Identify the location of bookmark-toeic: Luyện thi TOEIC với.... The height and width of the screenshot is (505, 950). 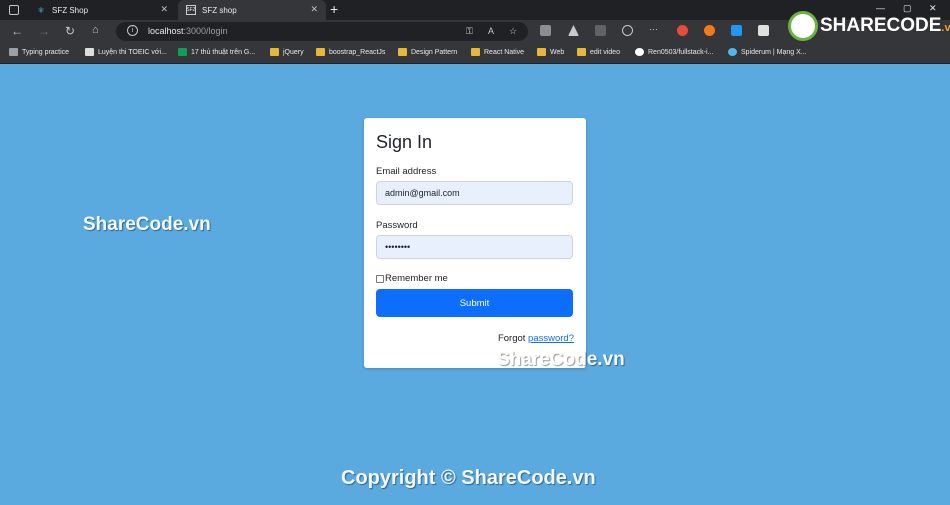
(126, 52).